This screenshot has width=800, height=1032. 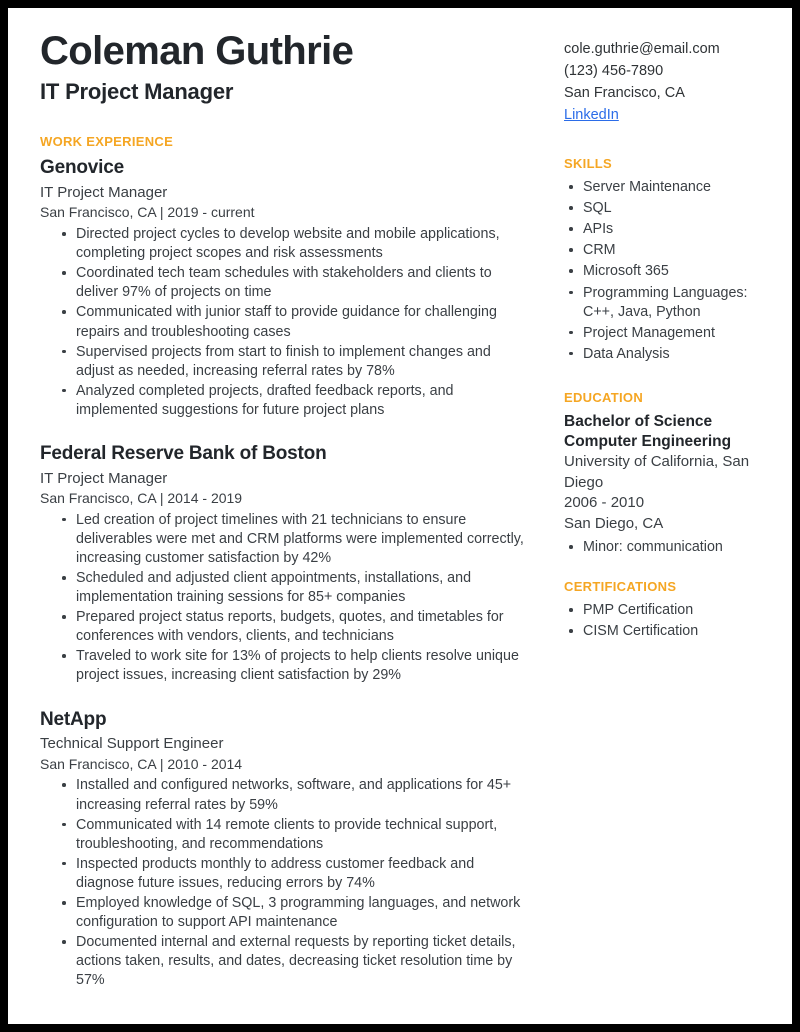 I want to click on contact-location: San Francisco, CA, so click(x=624, y=93).